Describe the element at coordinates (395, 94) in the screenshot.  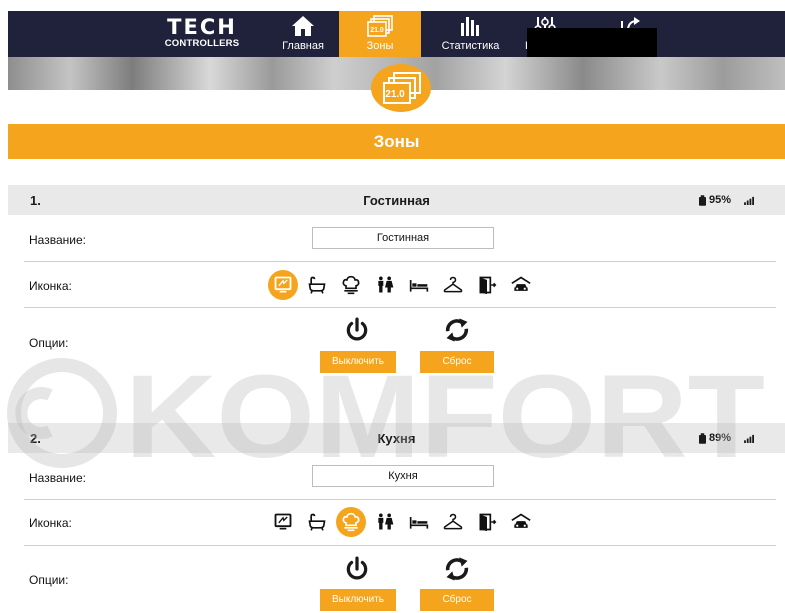
I see `zones-badge-text: 21.0` at that location.